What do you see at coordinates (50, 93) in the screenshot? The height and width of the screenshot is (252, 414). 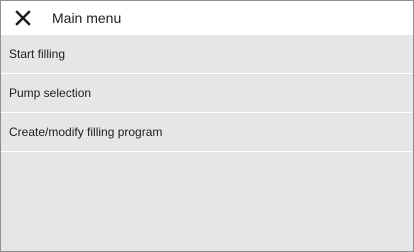 I see `menu-item-label: Pump selection` at bounding box center [50, 93].